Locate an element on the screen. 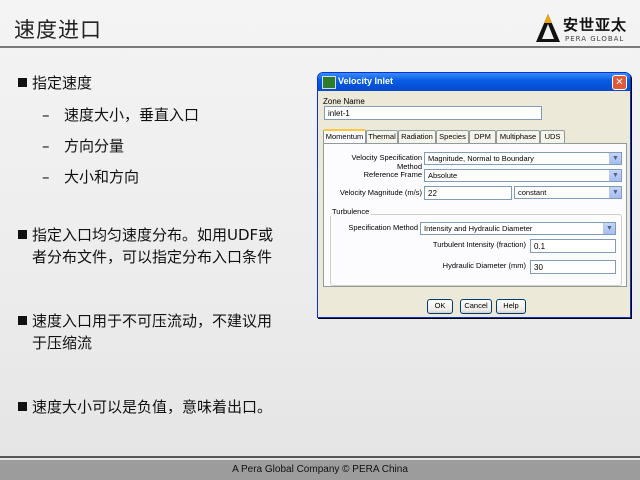 The height and width of the screenshot is (480, 640). turbulence-label: Turbulence is located at coordinates (351, 211).